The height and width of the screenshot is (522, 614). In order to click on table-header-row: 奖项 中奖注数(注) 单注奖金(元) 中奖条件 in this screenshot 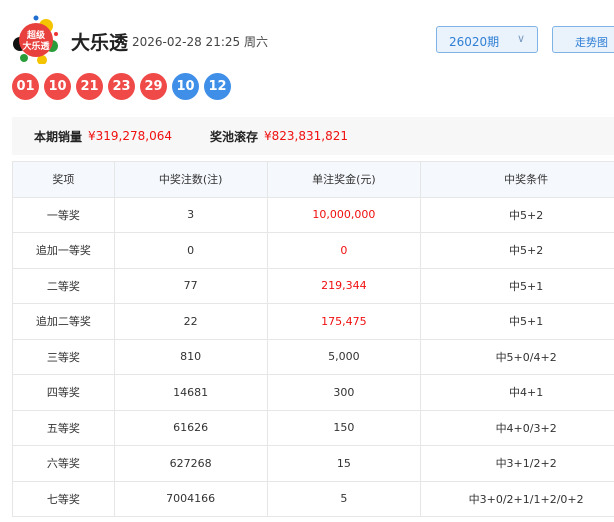, I will do `click(313, 179)`.